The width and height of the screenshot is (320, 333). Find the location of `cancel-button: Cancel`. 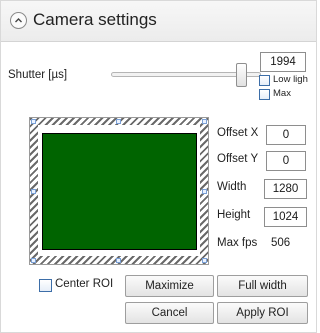

cancel-button: Cancel is located at coordinates (169, 313).